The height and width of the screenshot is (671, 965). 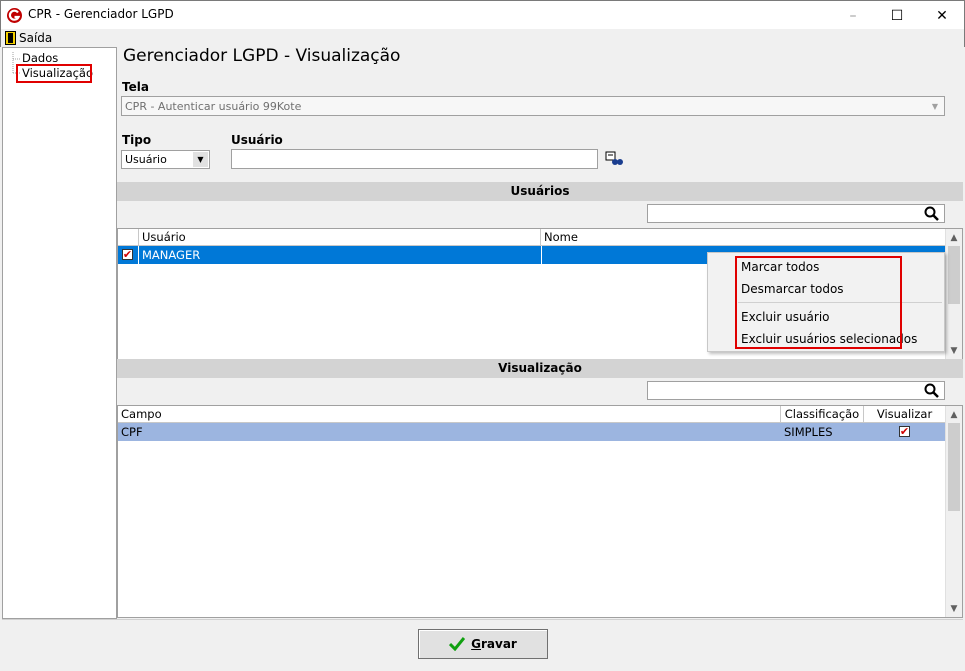 I want to click on menu-saida-label: Saída, so click(x=36, y=38).